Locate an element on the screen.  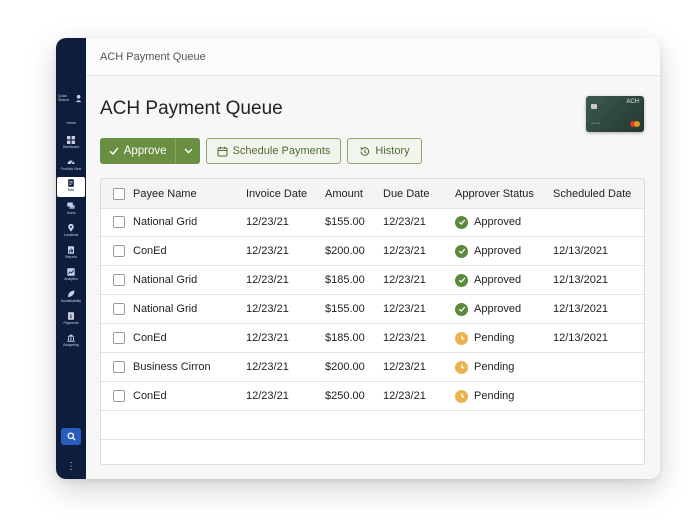
search-icon is located at coordinates (71, 436).